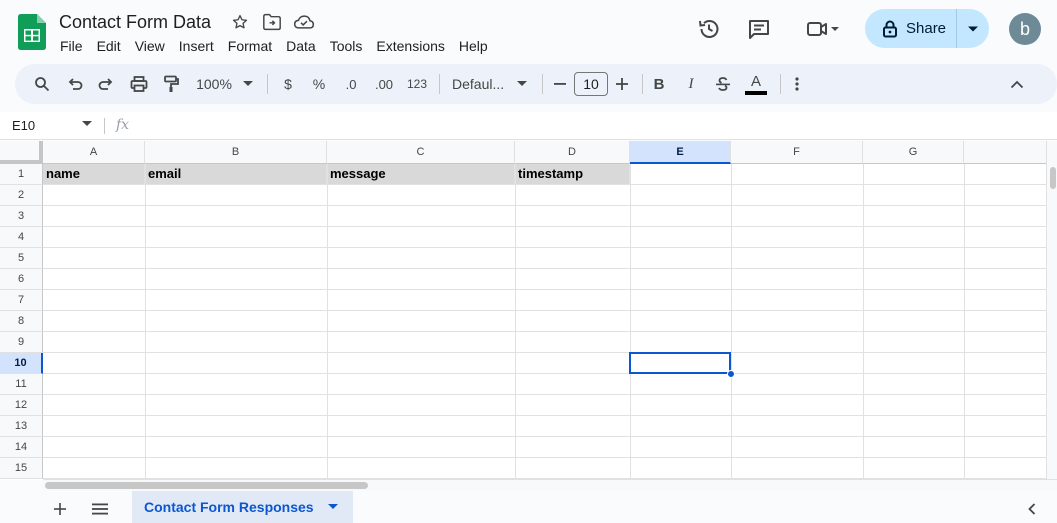 The height and width of the screenshot is (523, 1057). Describe the element at coordinates (21, 447) in the screenshot. I see `row-header-14: 14` at that location.